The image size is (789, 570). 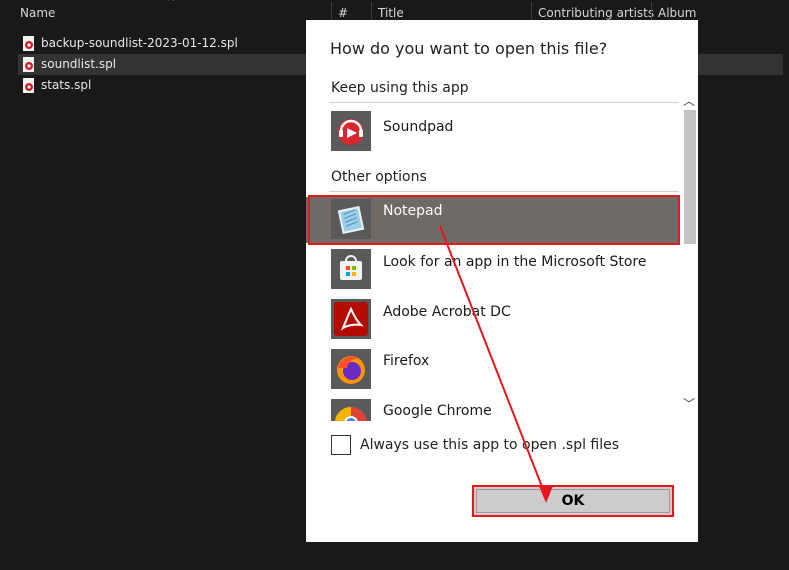 I want to click on scroll-down-icon: ﹀, so click(x=689, y=403).